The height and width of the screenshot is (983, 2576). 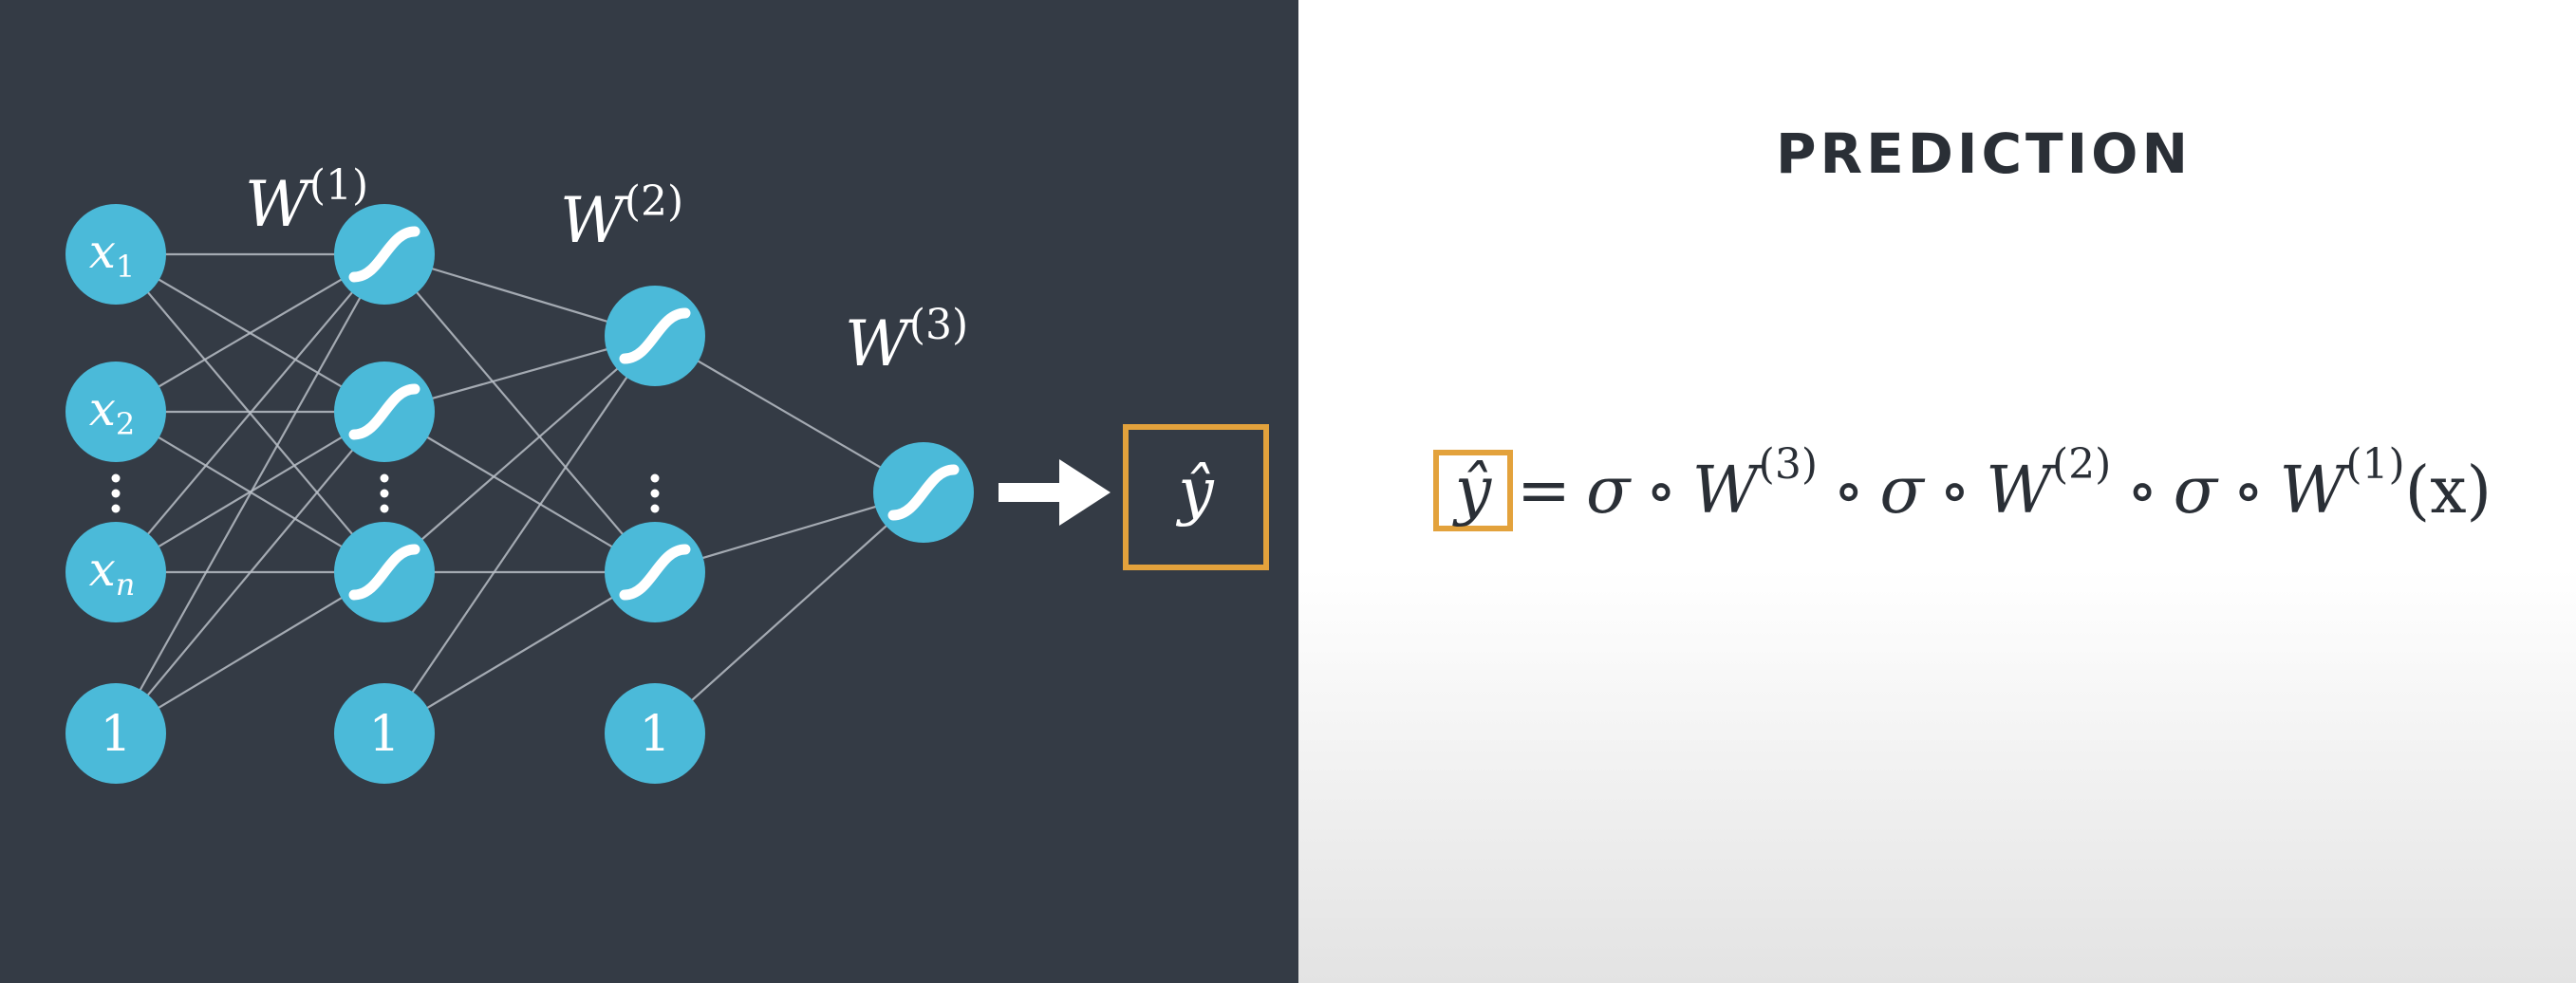 What do you see at coordinates (2375, 464) in the screenshot?
I see `formula-w1-sup: (1)` at bounding box center [2375, 464].